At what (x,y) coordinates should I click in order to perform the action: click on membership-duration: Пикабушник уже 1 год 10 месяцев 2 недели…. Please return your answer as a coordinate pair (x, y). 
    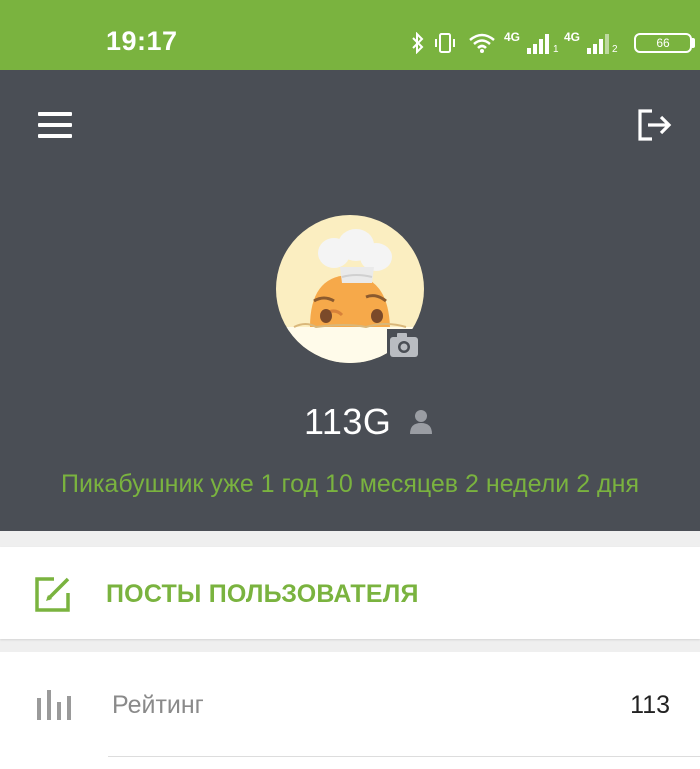
    Looking at the image, I should click on (350, 484).